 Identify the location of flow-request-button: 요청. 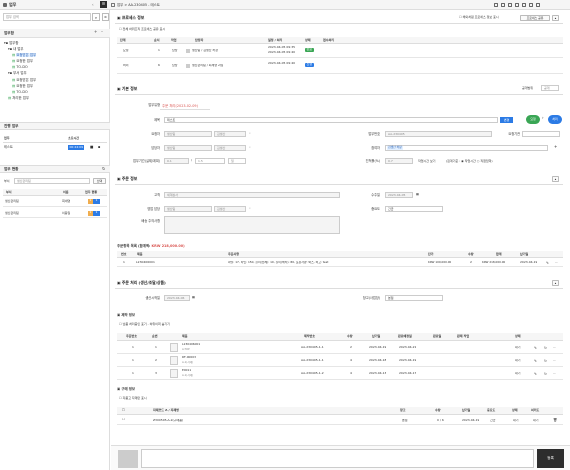
(533, 119).